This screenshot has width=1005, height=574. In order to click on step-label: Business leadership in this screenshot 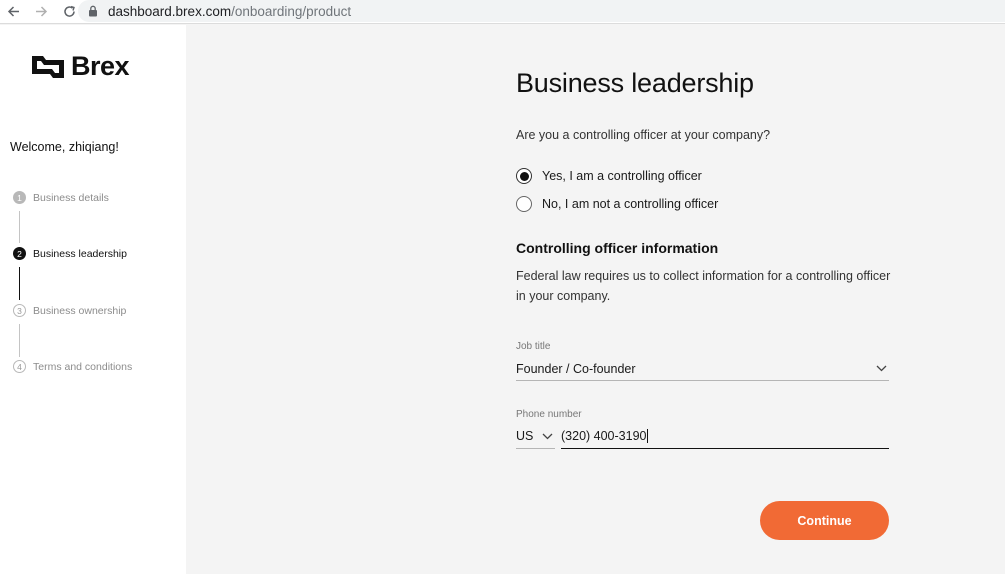, I will do `click(80, 253)`.